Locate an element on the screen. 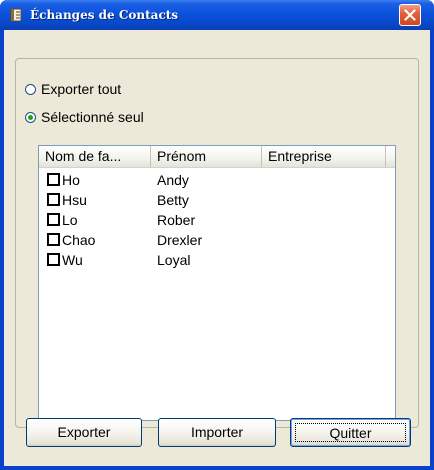  radio-export-all-indicator is located at coordinates (30, 89).